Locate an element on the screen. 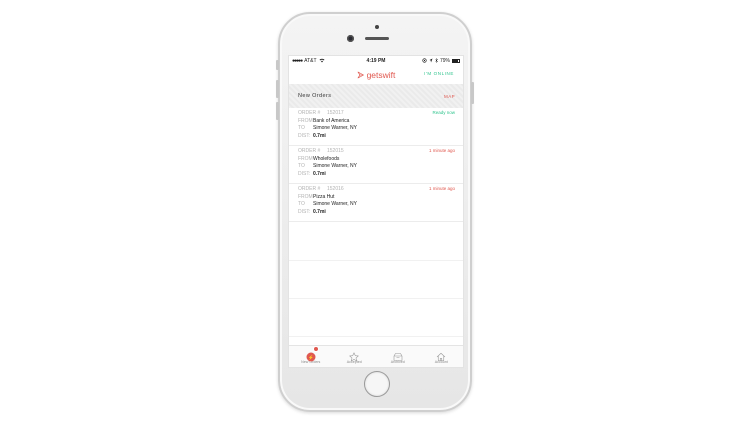 The width and height of the screenshot is (750, 422). app-header: getswift I'M ONLINE is located at coordinates (376, 75).